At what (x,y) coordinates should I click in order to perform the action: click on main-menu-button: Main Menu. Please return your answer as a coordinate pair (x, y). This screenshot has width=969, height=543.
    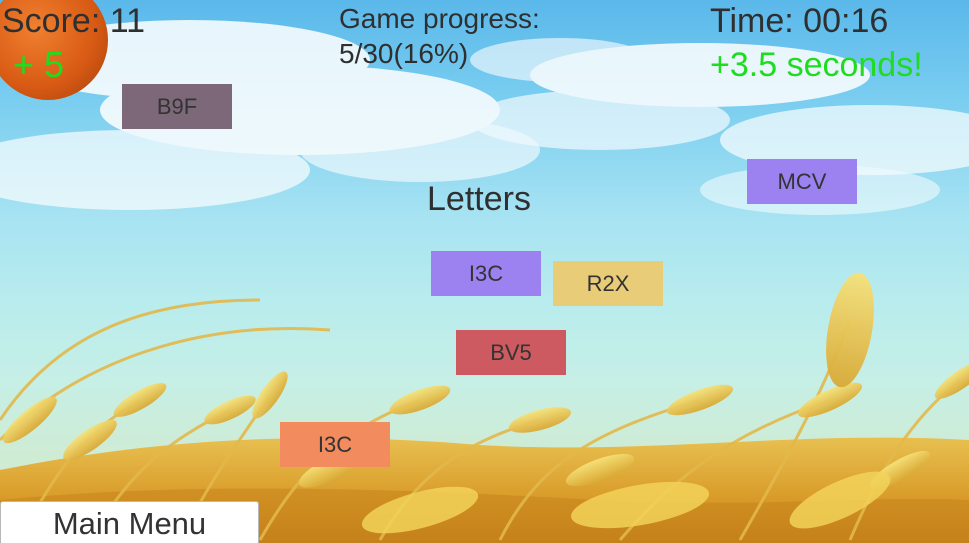
    Looking at the image, I should click on (129, 522).